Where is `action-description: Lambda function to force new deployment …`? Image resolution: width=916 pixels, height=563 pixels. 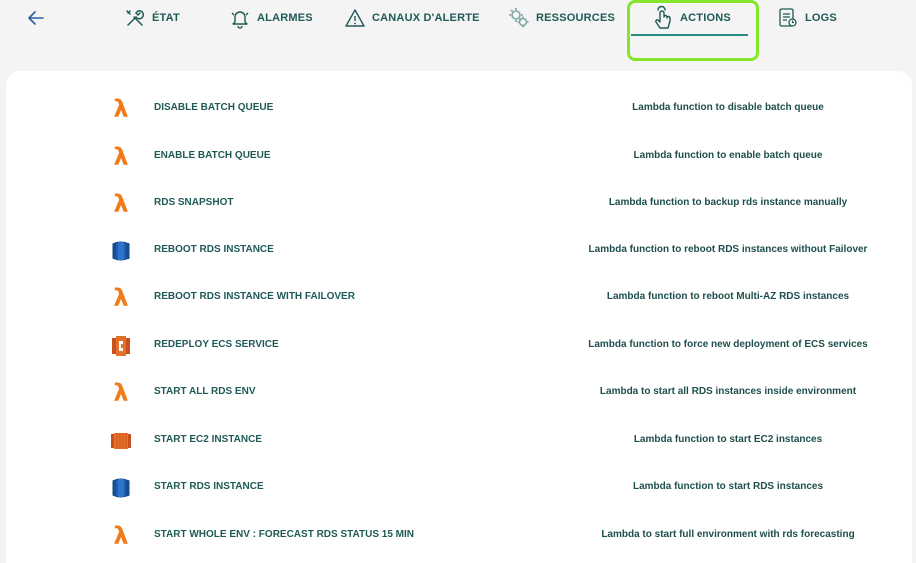
action-description: Lambda function to force new deployment … is located at coordinates (728, 344).